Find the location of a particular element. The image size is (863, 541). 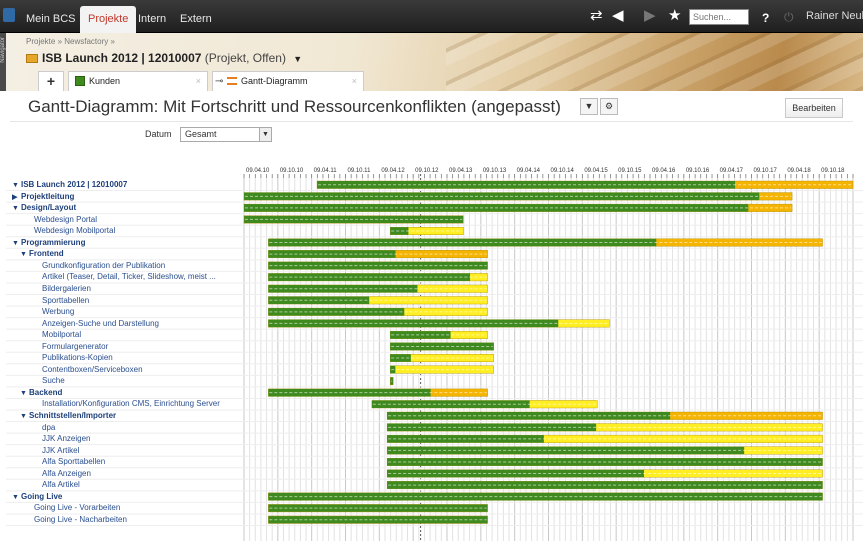

gantt-task-row: Going Live - Nacharbeiten is located at coordinates (128, 519).